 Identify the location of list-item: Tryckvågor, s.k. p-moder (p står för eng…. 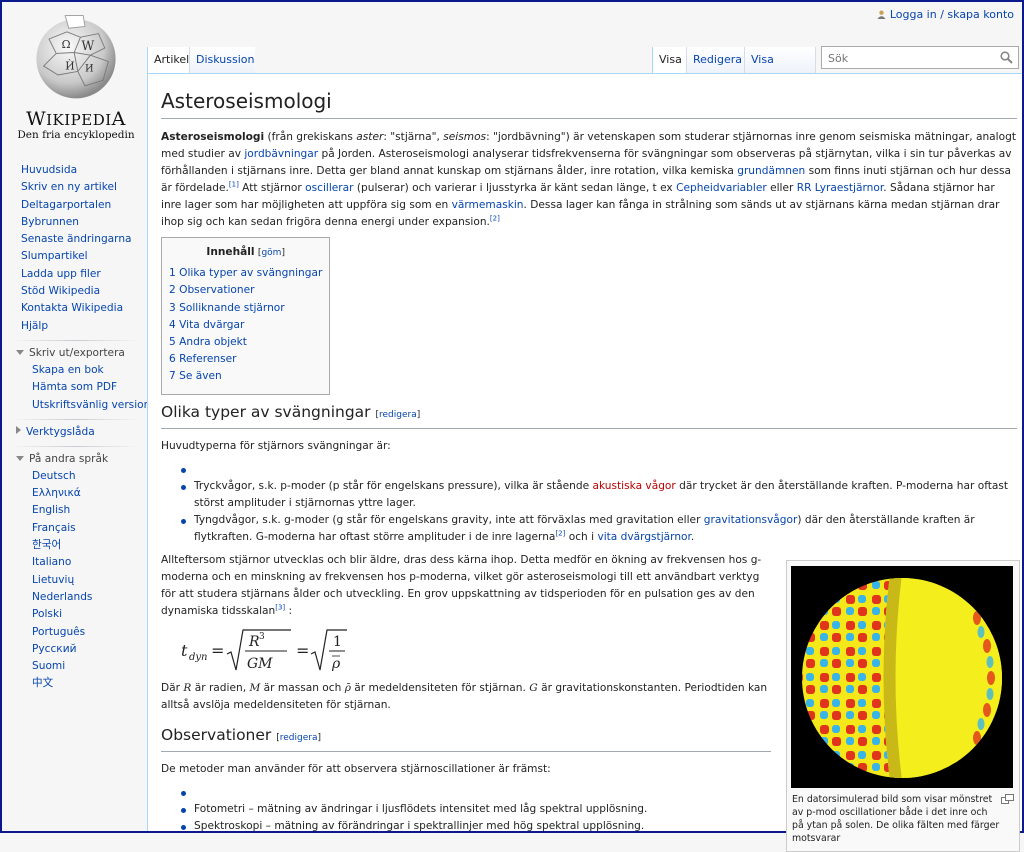
(599, 495).